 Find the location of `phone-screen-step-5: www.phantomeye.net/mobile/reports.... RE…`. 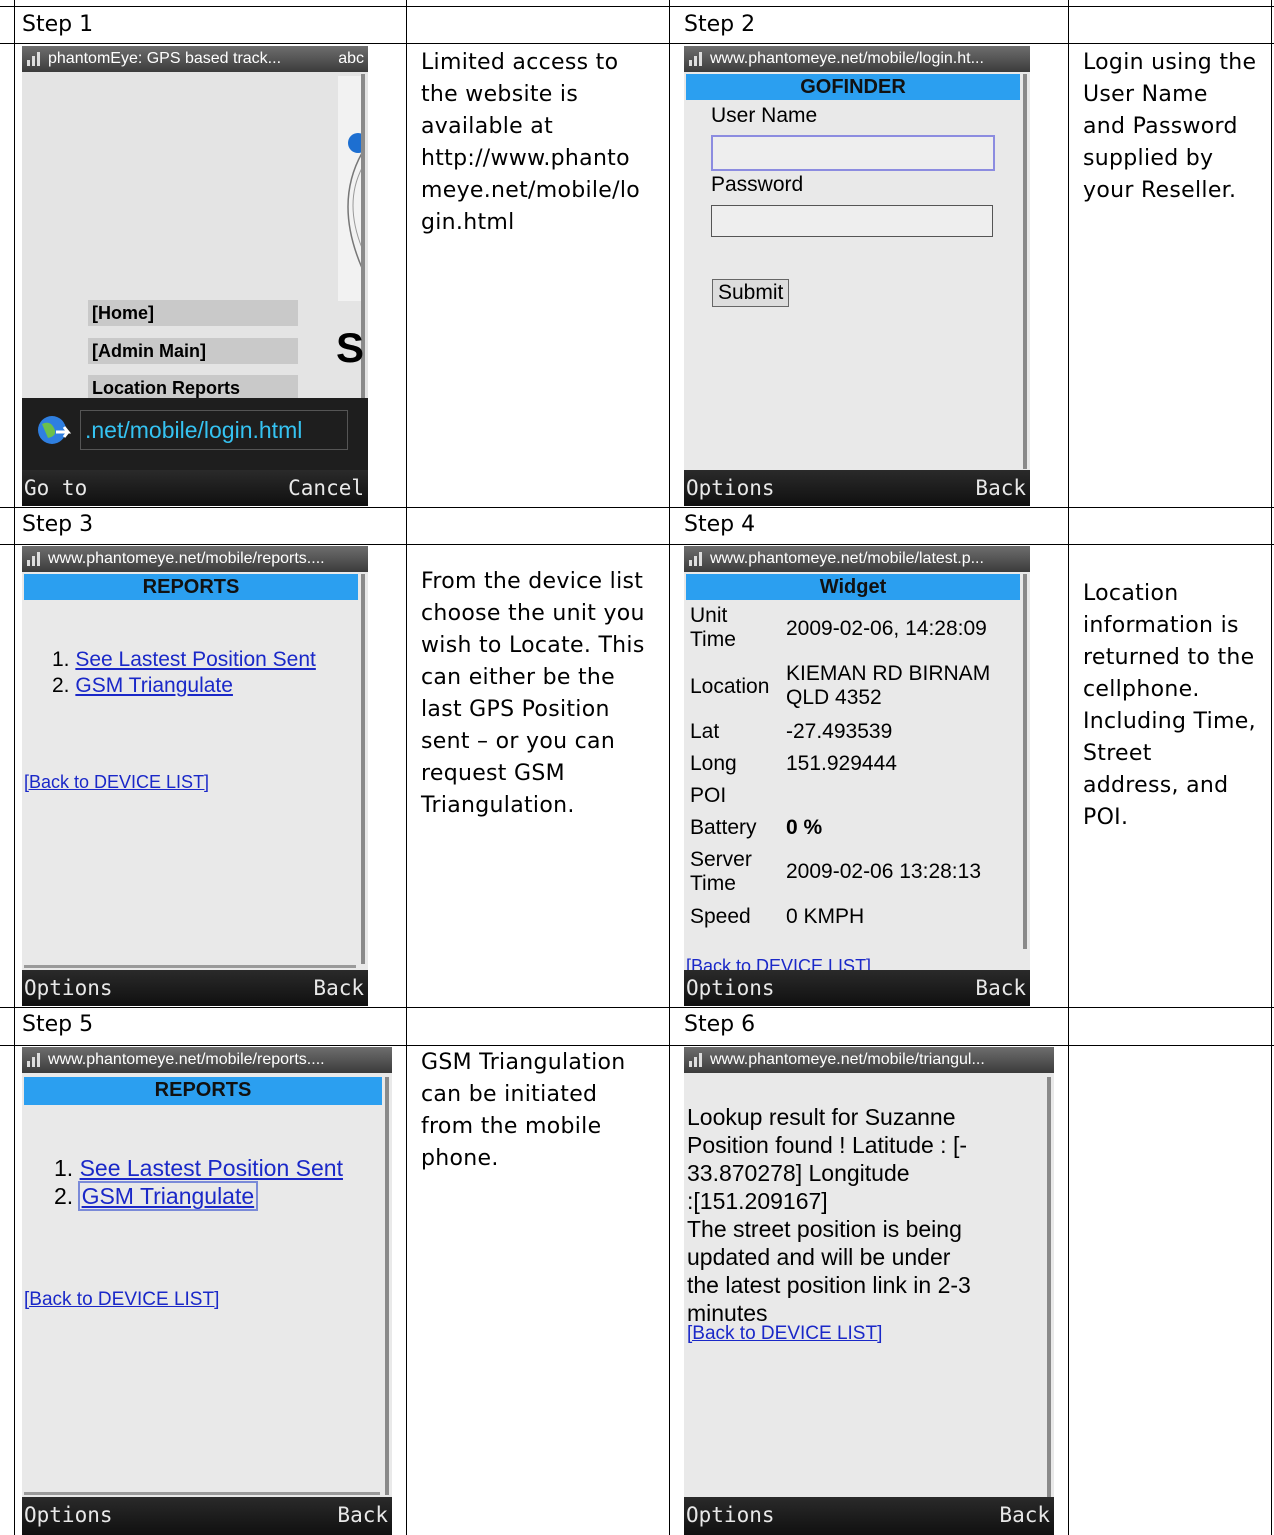

phone-screen-step-5: www.phantomeye.net/mobile/reports.... RE… is located at coordinates (207, 1291).